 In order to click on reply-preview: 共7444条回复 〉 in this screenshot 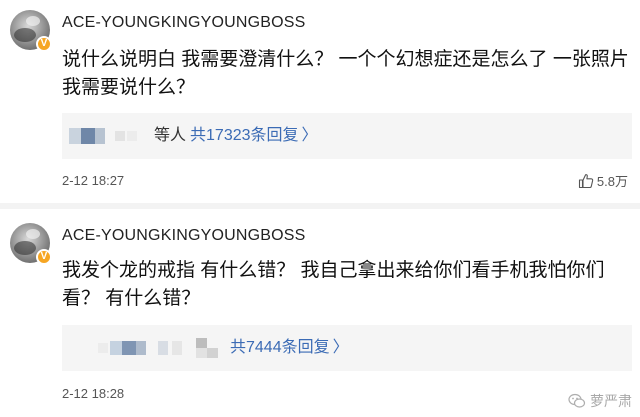, I will do `click(347, 348)`.